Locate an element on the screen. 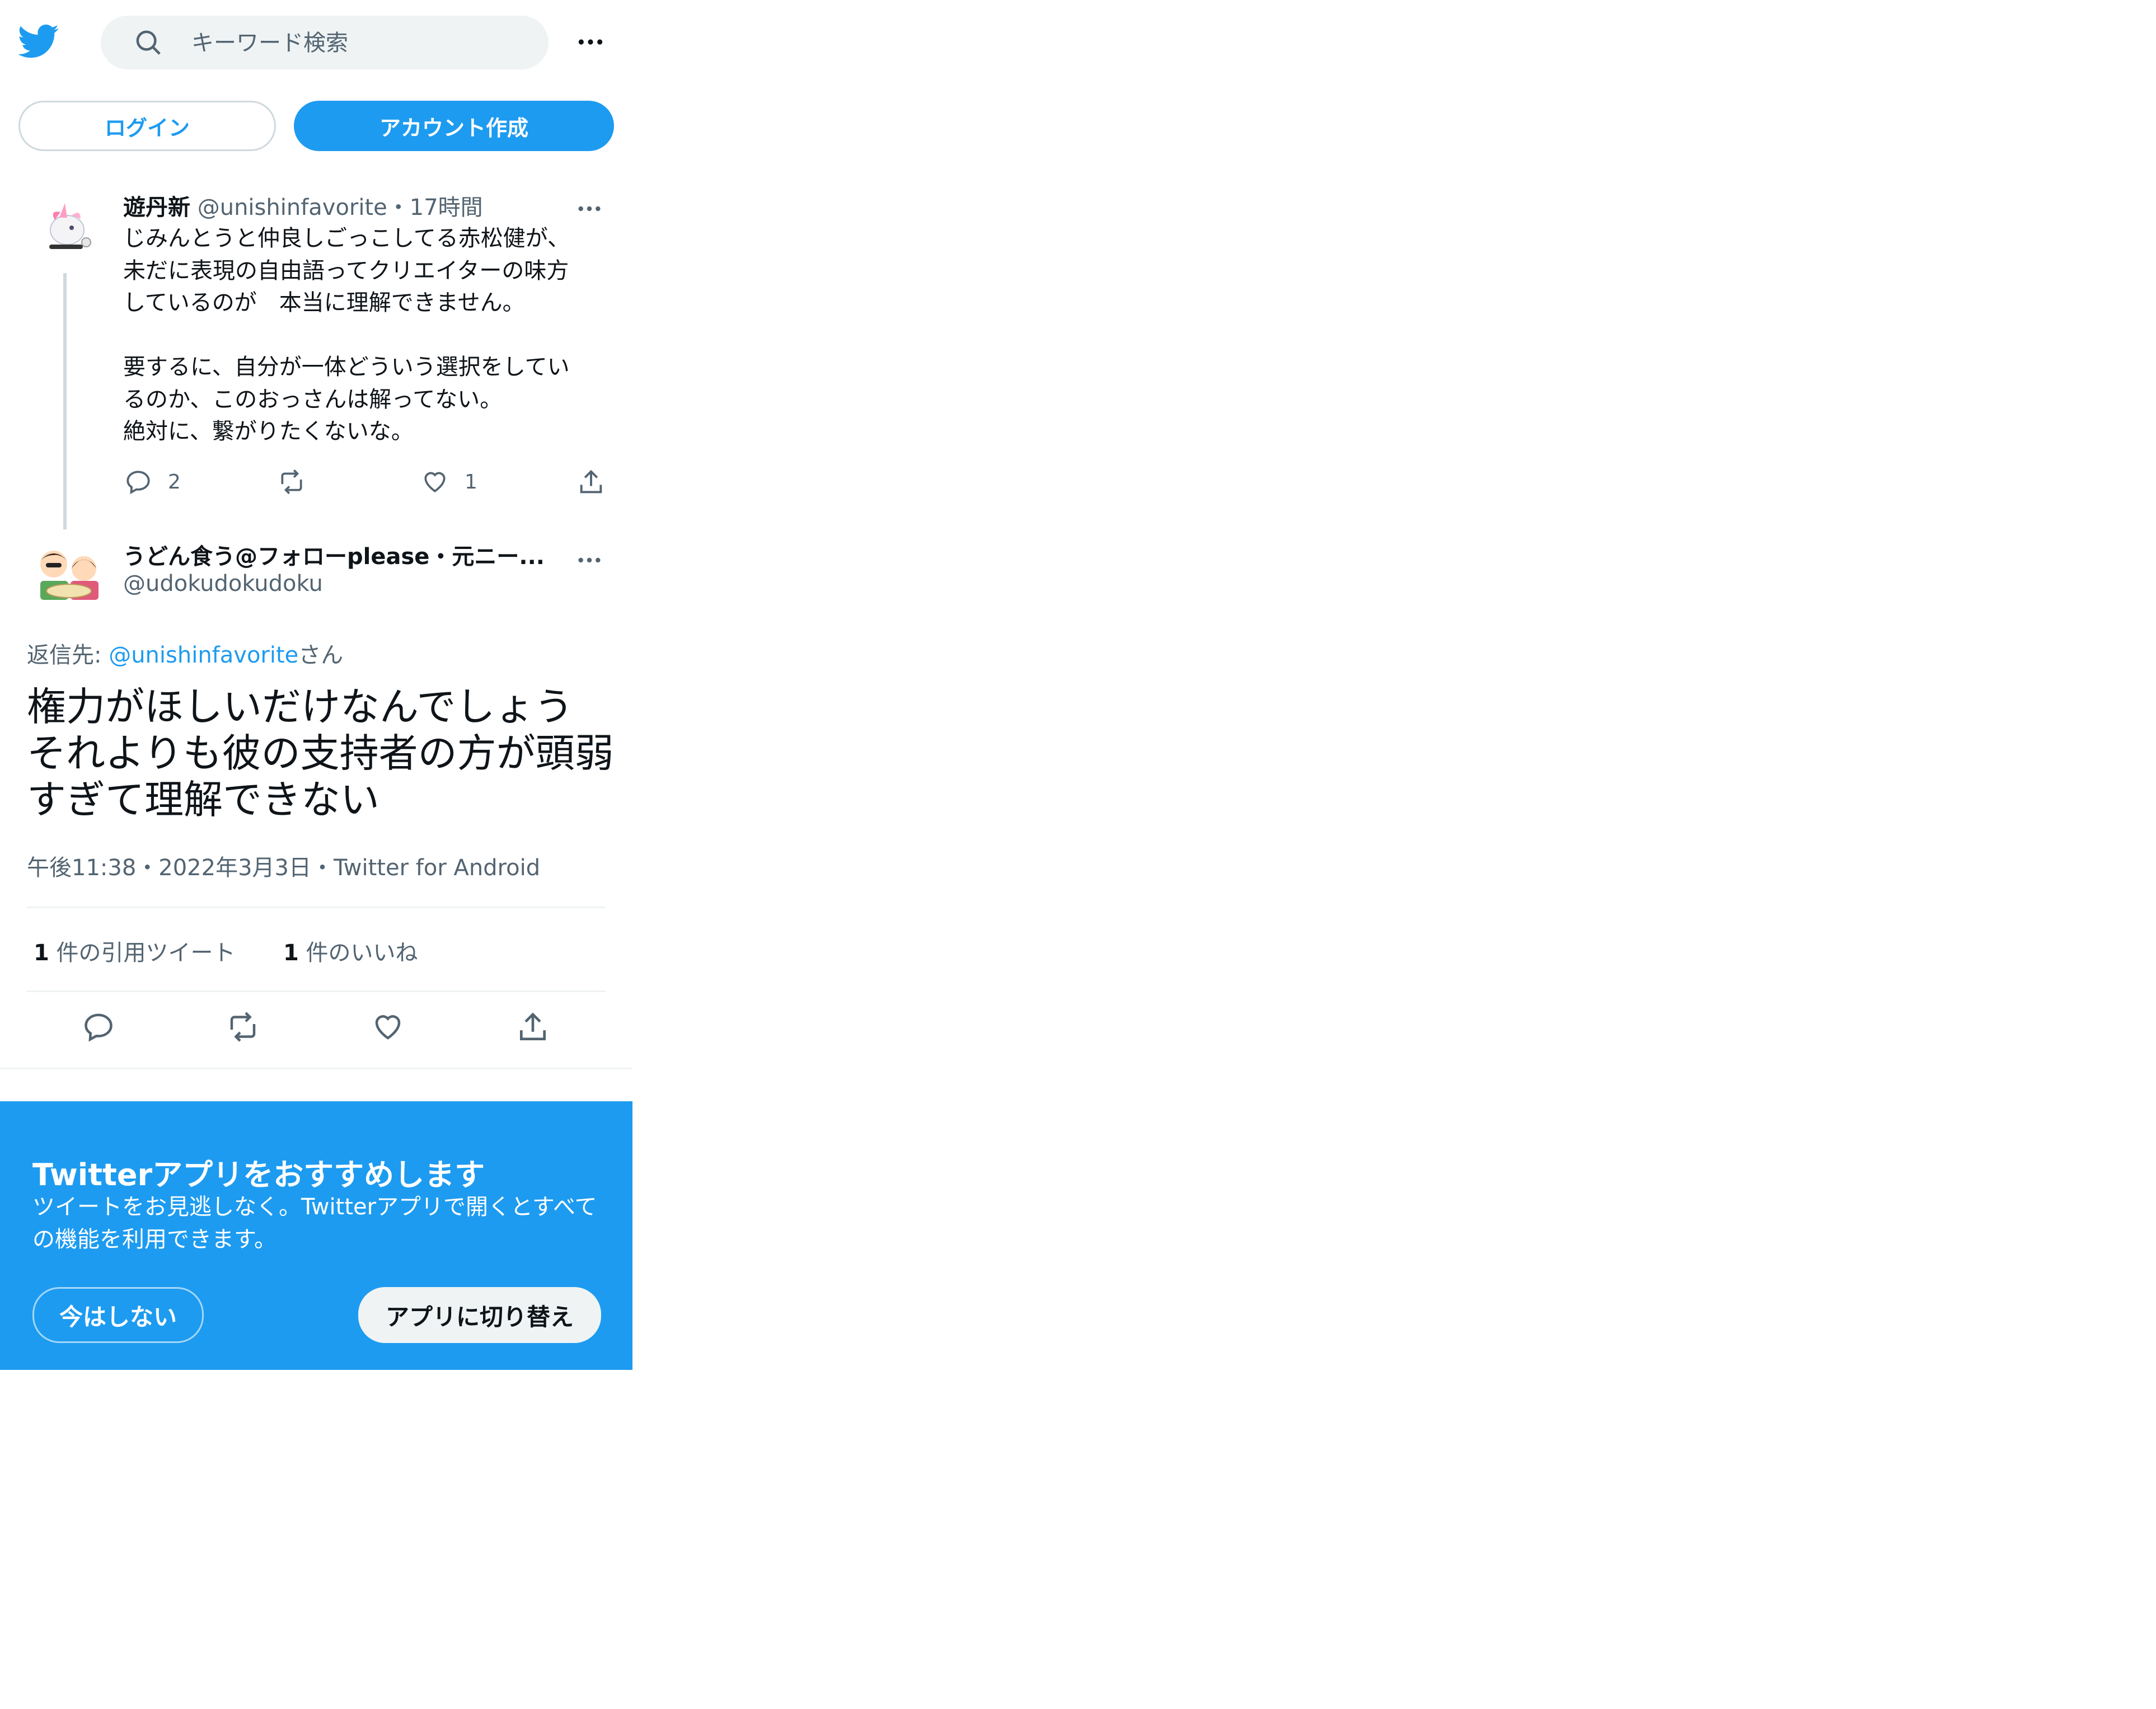 This screenshot has height=1709, width=2156. tweet-time: 17時間 is located at coordinates (446, 208).